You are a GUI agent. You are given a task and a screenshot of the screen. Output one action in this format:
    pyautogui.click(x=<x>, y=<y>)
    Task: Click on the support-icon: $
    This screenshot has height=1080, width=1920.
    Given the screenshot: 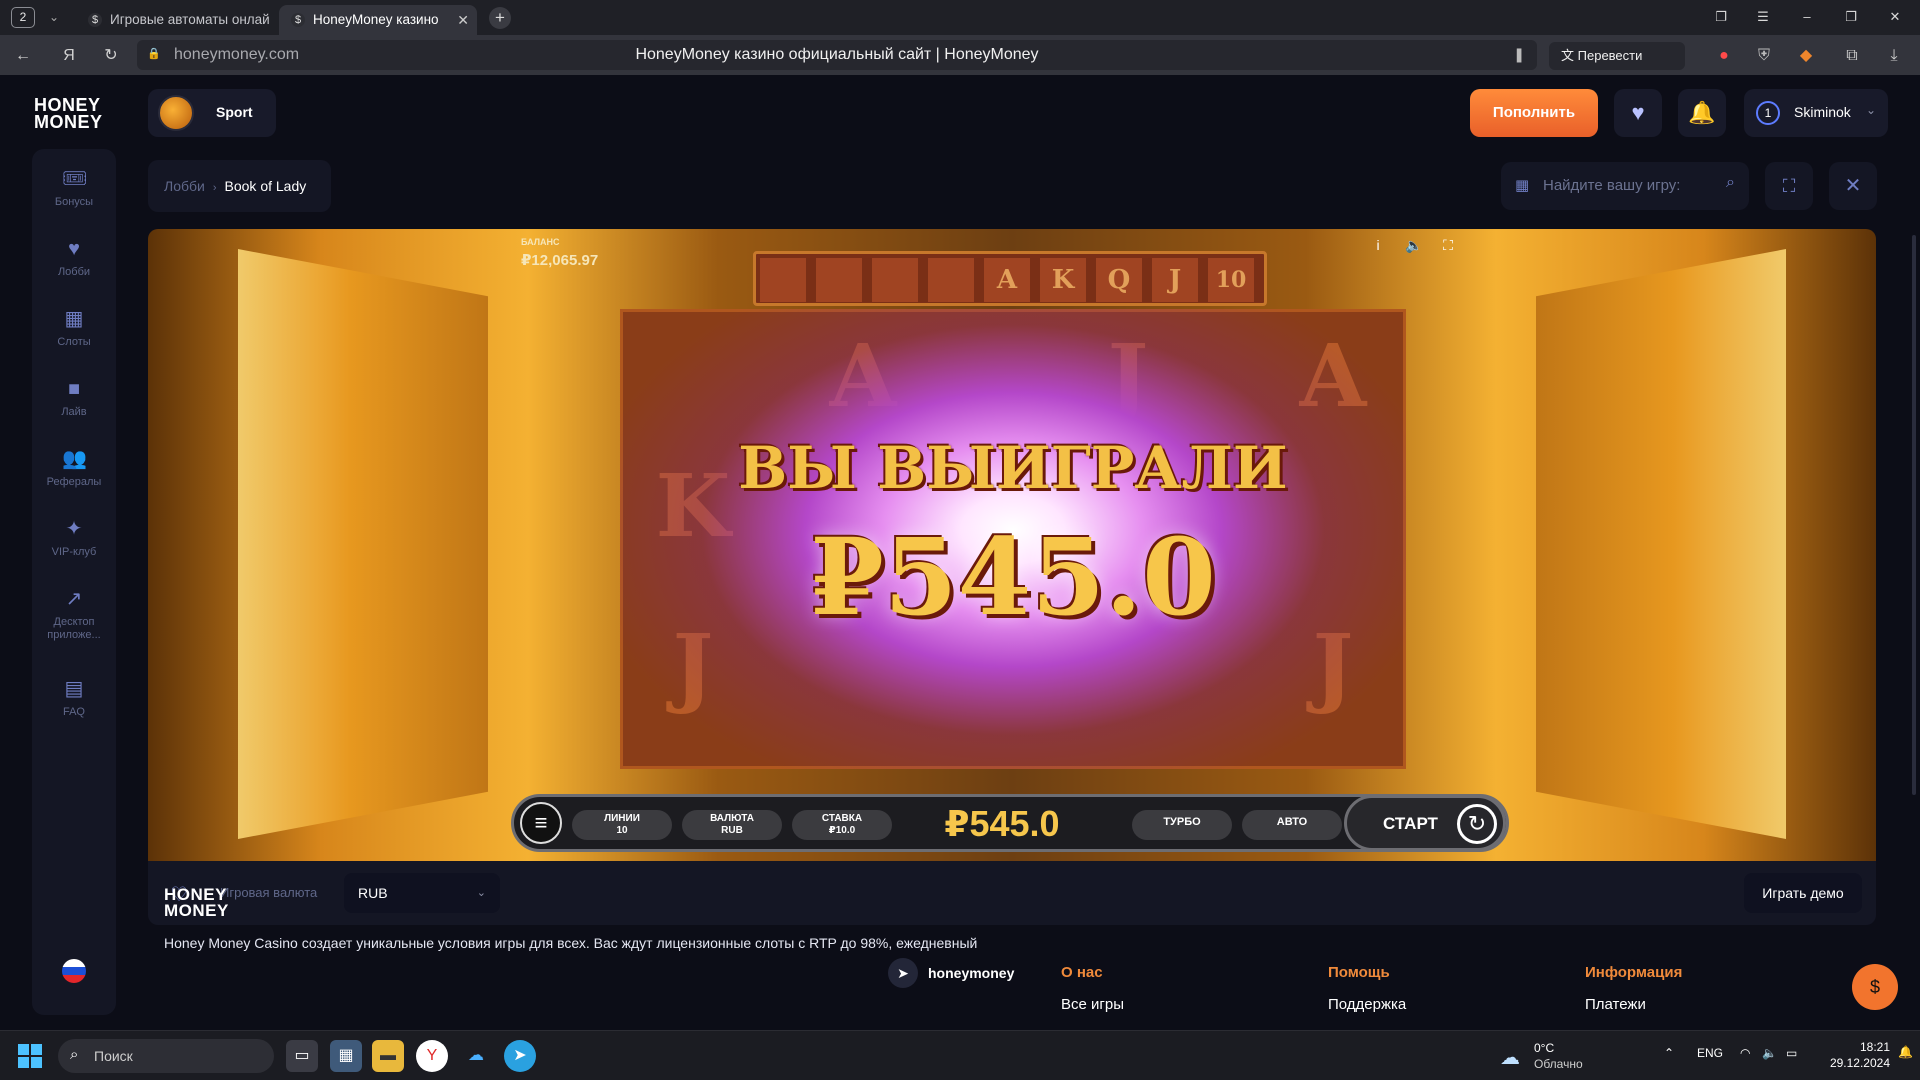 What is the action you would take?
    pyautogui.click(x=1874, y=987)
    